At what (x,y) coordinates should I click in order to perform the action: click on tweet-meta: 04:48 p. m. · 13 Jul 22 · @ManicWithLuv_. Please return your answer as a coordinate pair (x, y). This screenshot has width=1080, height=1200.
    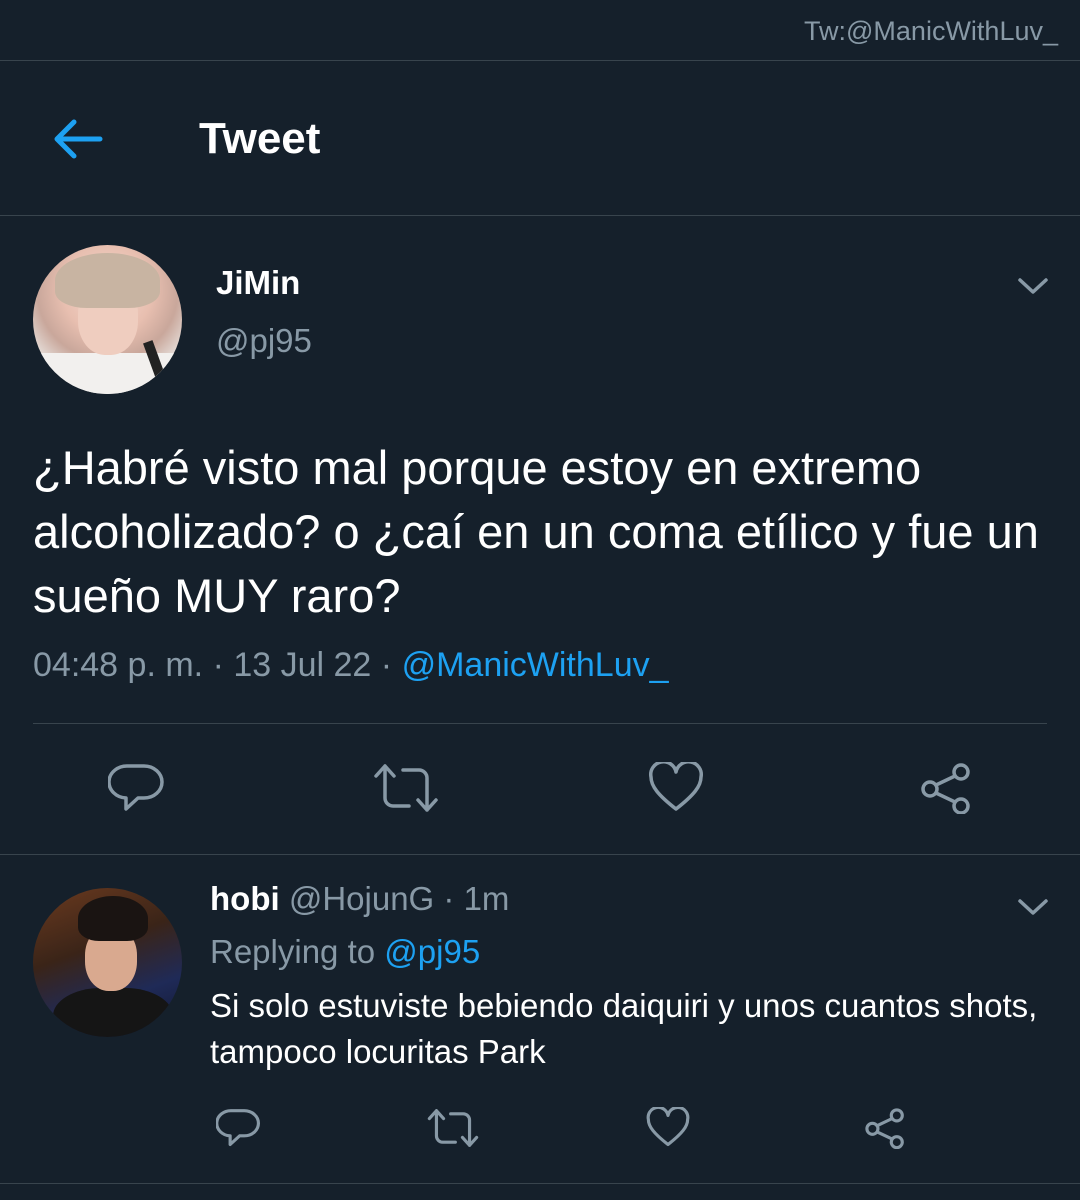
    Looking at the image, I should click on (351, 665).